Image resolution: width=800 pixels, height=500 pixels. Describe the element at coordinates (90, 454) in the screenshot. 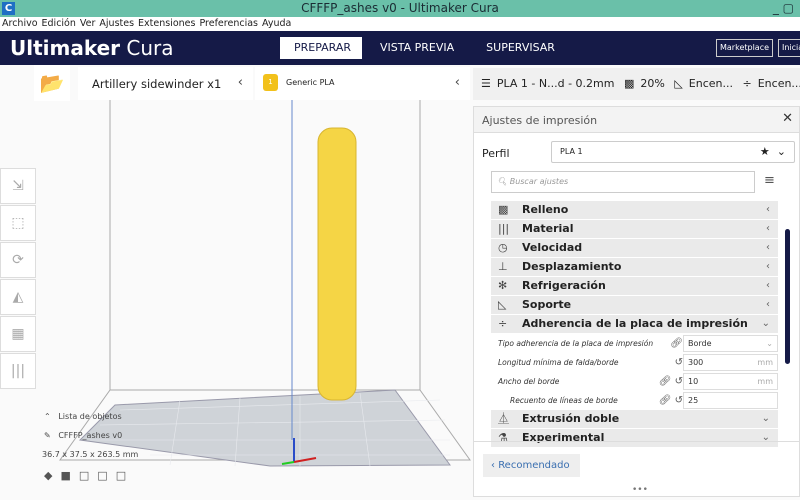

I see `object-dimensions: 36.7 x 37.5 x 263.5 mm` at that location.